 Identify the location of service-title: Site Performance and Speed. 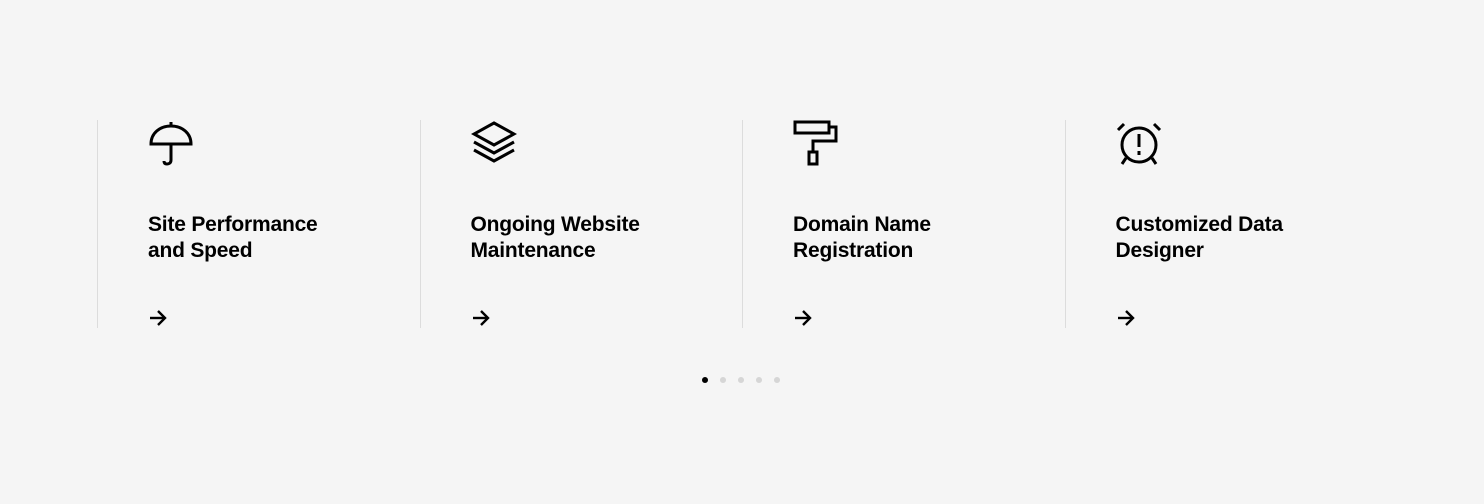
(233, 237).